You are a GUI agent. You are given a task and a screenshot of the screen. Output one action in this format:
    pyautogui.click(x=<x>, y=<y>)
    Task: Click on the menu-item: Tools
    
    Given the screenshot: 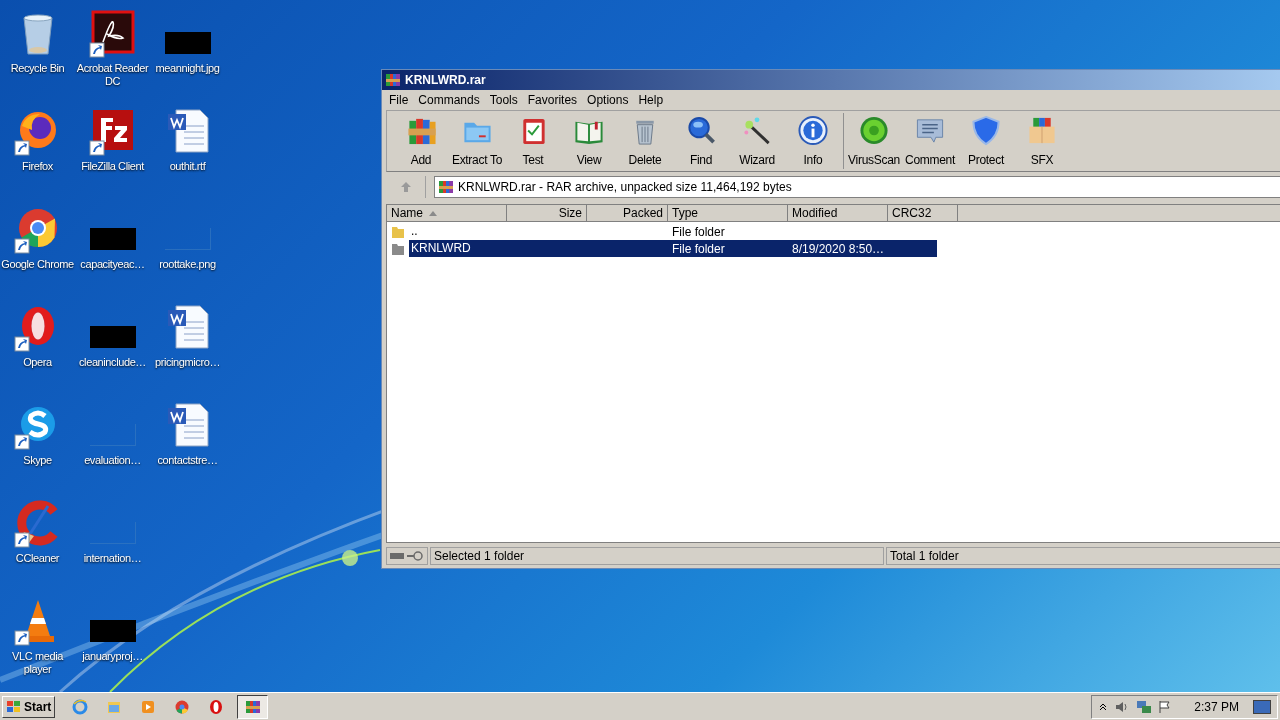 What is the action you would take?
    pyautogui.click(x=503, y=100)
    